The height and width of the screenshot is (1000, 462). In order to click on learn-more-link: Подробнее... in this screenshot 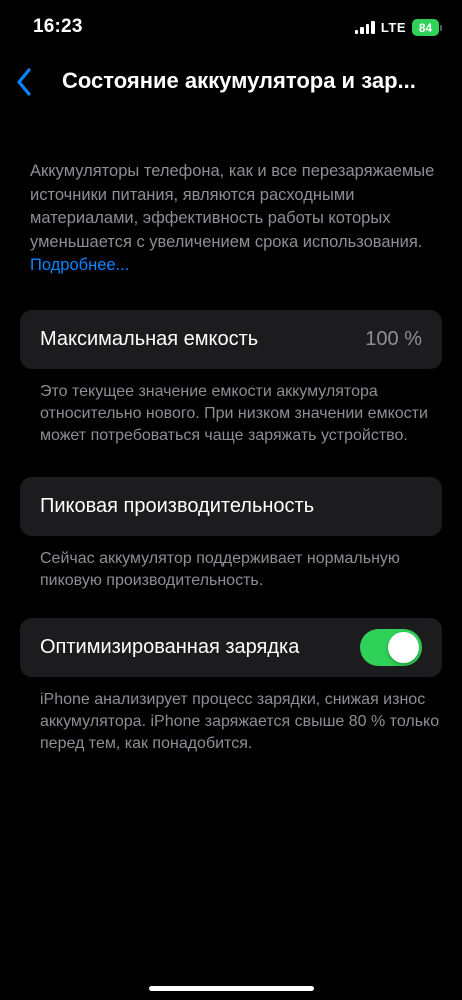, I will do `click(79, 265)`.